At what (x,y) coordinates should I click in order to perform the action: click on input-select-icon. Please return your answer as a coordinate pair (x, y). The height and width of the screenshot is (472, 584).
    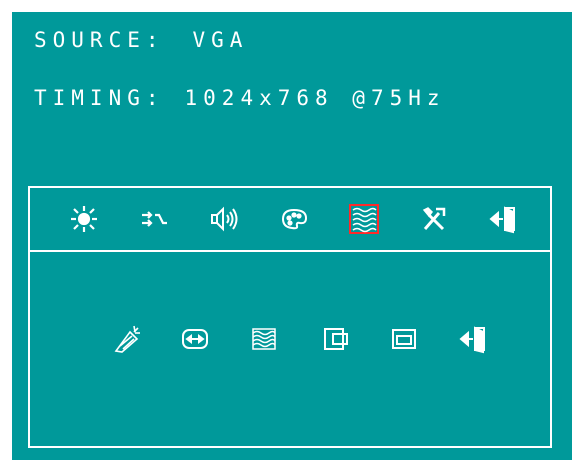
    Looking at the image, I should click on (154, 219).